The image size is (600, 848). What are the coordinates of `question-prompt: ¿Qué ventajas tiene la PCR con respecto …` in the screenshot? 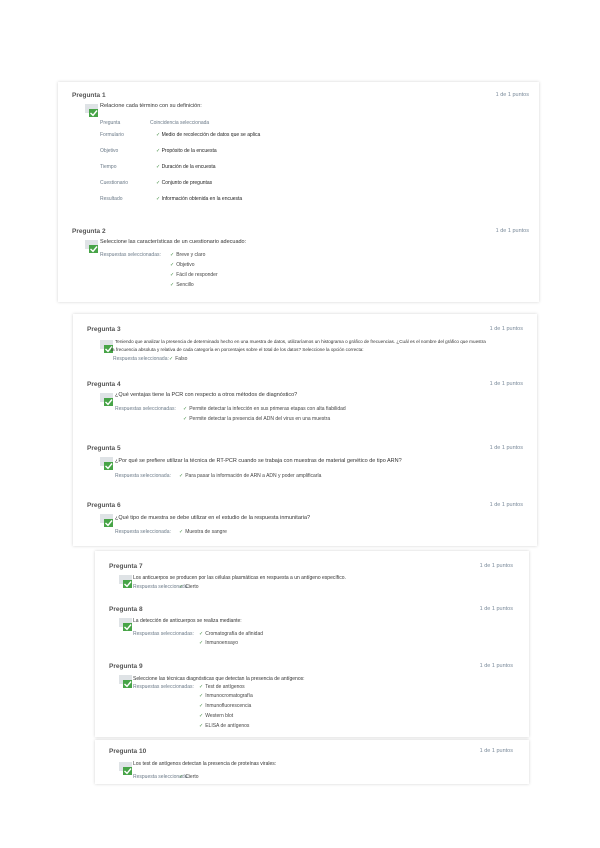 It's located at (206, 395).